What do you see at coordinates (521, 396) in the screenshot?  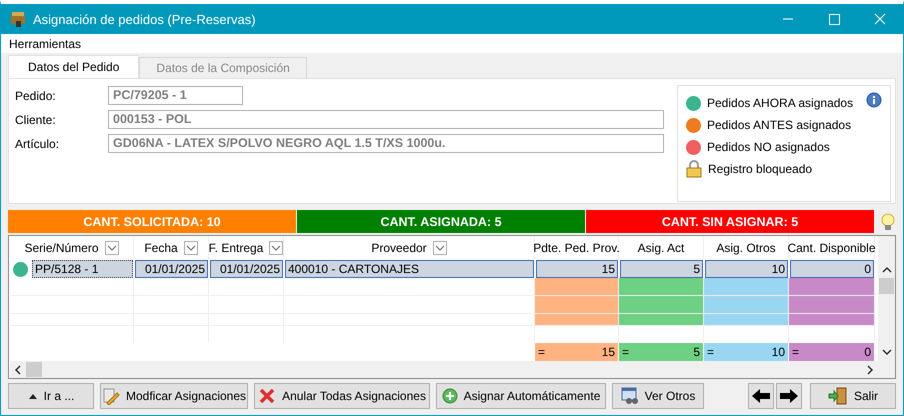 I see `action-button: Asignar Automáticamente` at bounding box center [521, 396].